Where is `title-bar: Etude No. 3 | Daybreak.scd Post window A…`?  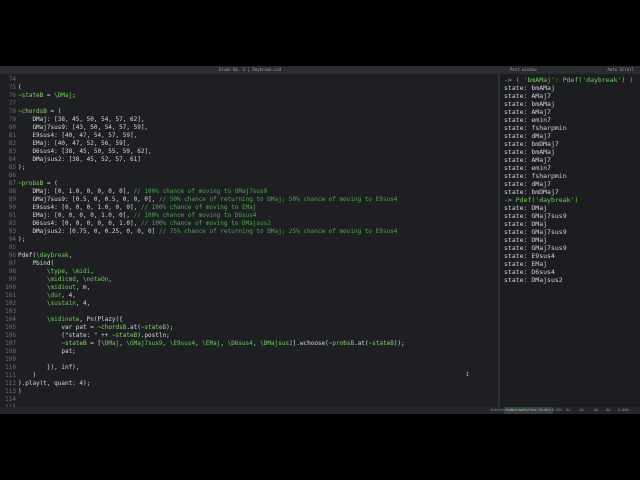 title-bar: Etude No. 3 | Daybreak.scd Post window A… is located at coordinates (320, 70).